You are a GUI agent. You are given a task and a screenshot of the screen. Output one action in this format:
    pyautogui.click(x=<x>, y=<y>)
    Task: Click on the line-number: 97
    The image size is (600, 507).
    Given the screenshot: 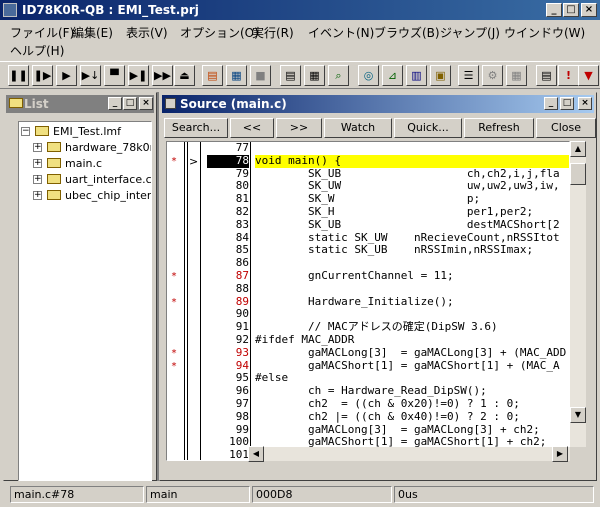 What is the action you would take?
    pyautogui.click(x=228, y=404)
    